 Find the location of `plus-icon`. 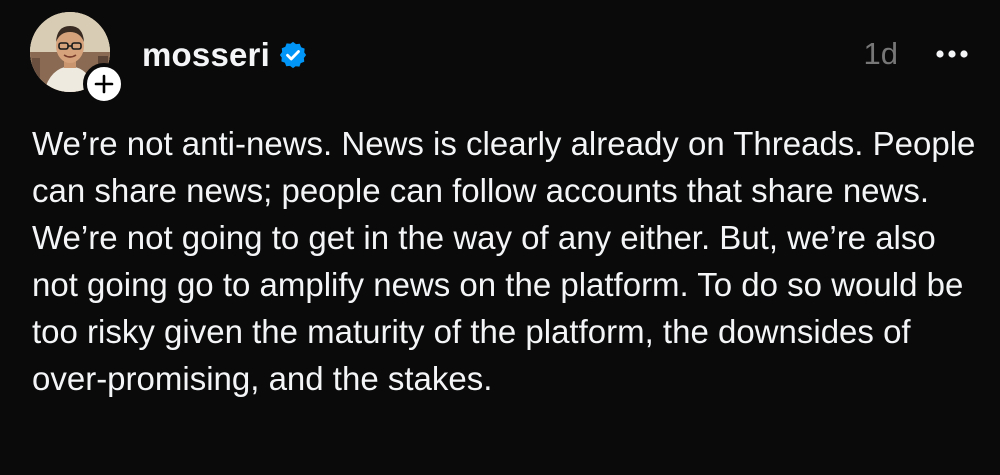

plus-icon is located at coordinates (104, 84).